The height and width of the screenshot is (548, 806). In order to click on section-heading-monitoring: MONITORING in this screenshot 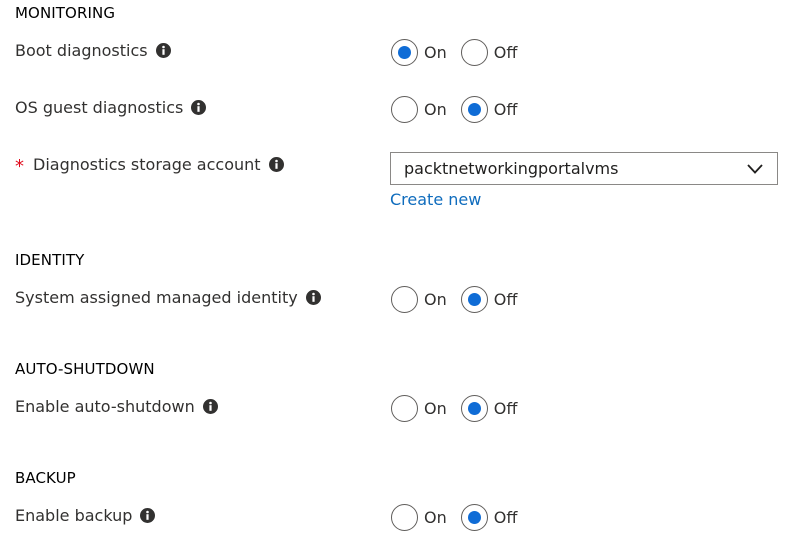, I will do `click(65, 13)`.